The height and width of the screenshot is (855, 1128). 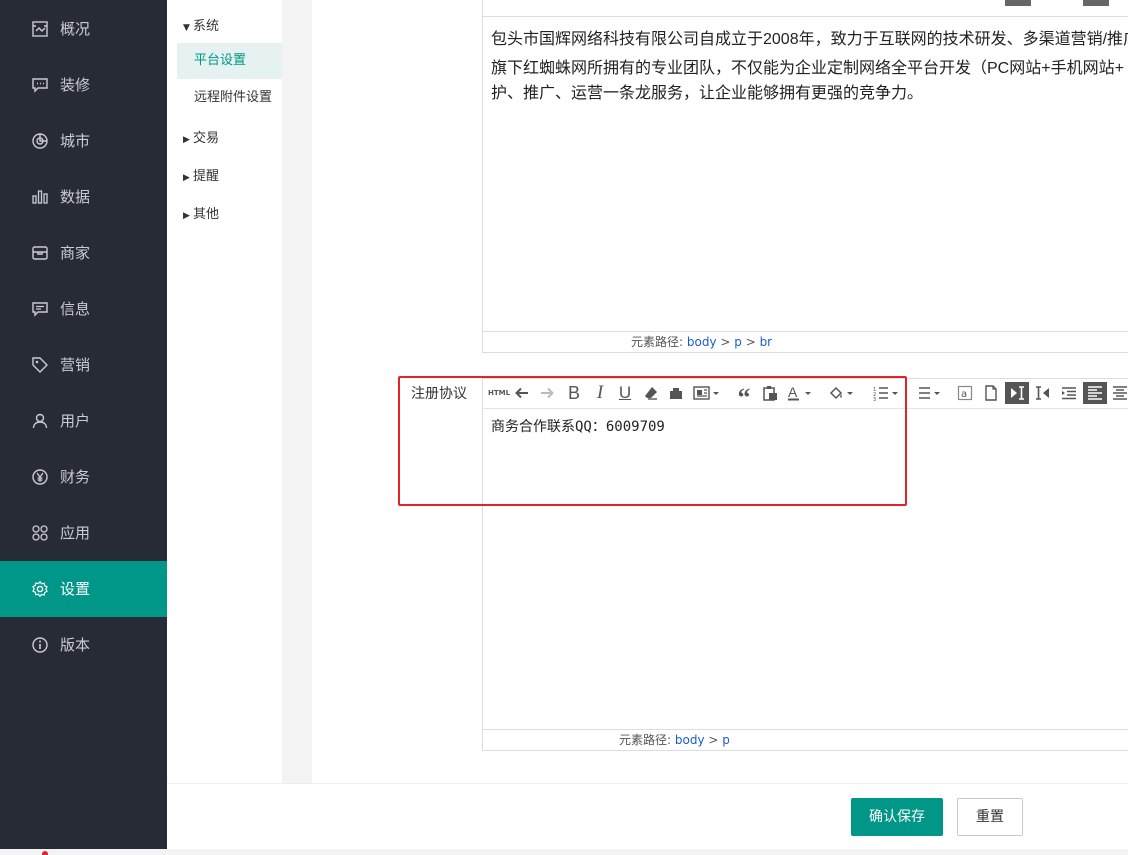 What do you see at coordinates (1017, 393) in the screenshot?
I see `direction-ltr-icon` at bounding box center [1017, 393].